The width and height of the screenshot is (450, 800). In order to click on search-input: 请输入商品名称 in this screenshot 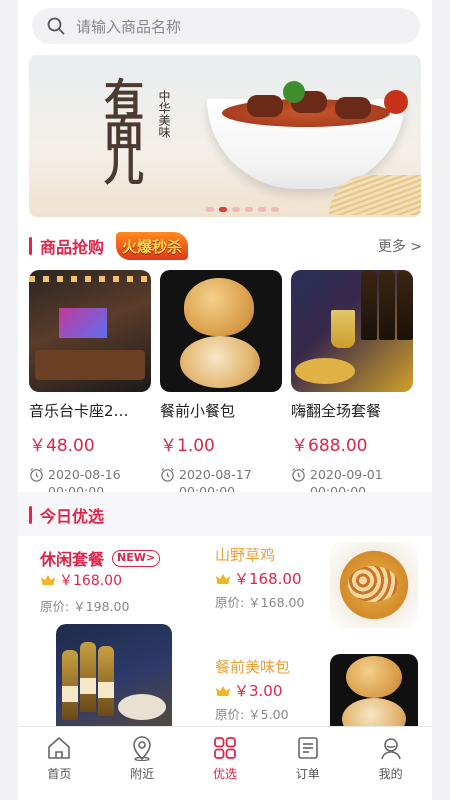, I will do `click(128, 26)`.